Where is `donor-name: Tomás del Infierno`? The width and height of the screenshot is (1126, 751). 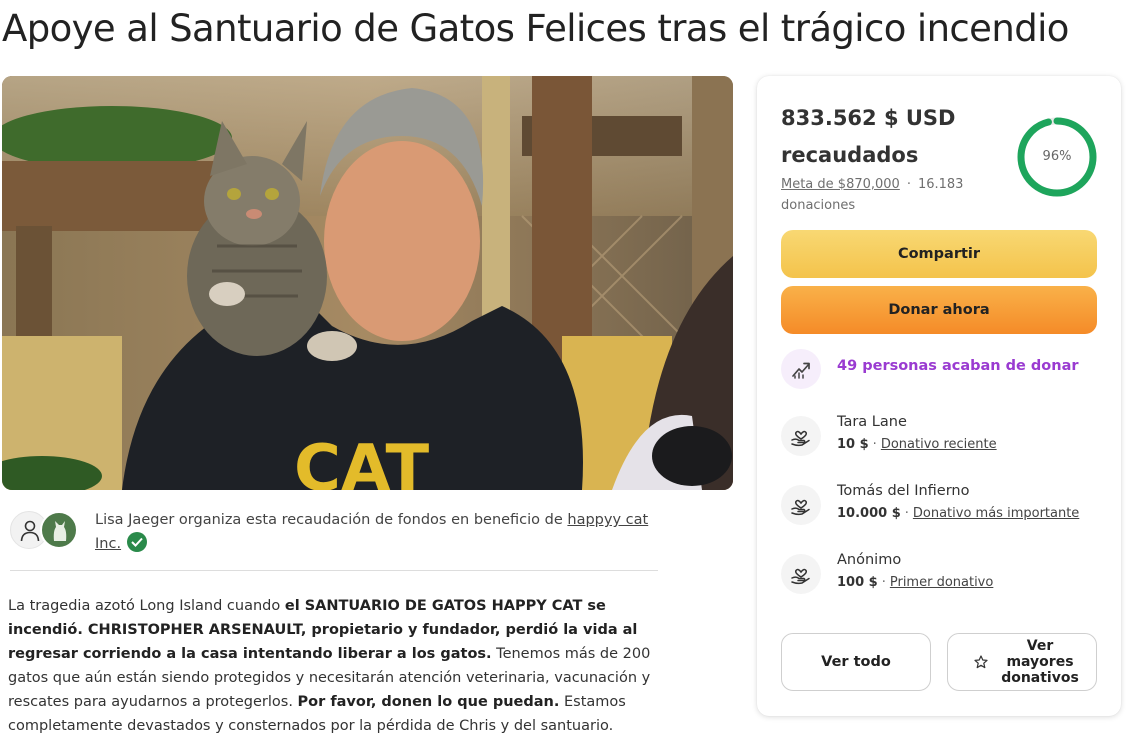
donor-name: Tomás del Infierno is located at coordinates (903, 491).